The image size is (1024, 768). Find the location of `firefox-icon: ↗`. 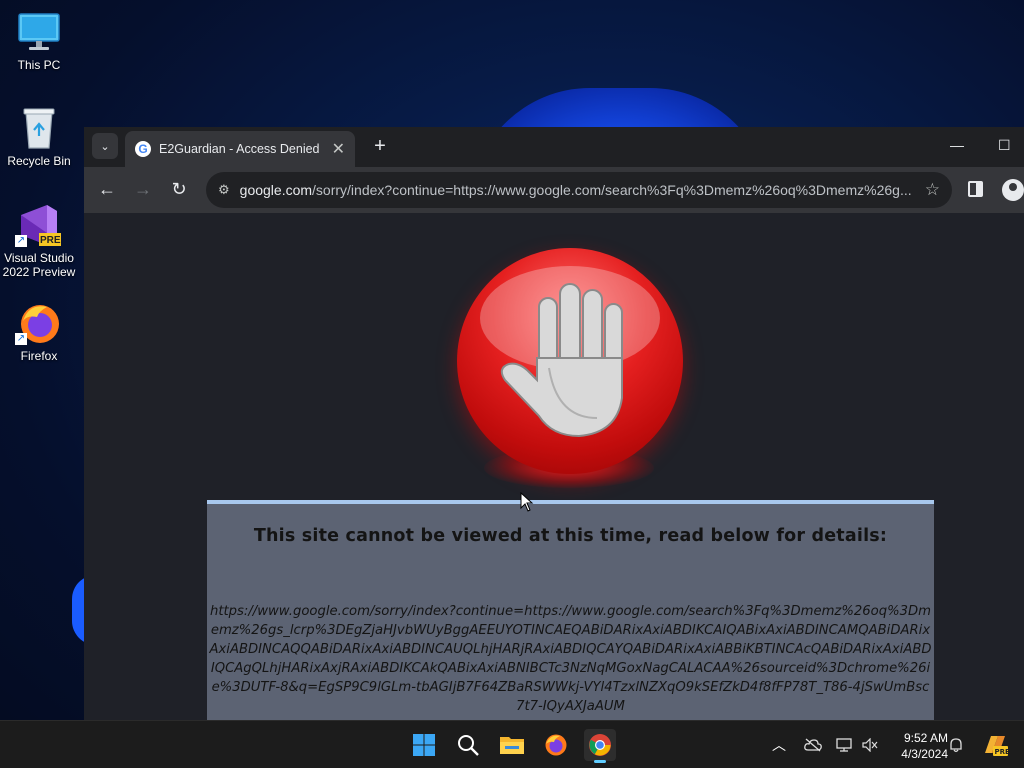

firefox-icon: ↗ is located at coordinates (38, 323).